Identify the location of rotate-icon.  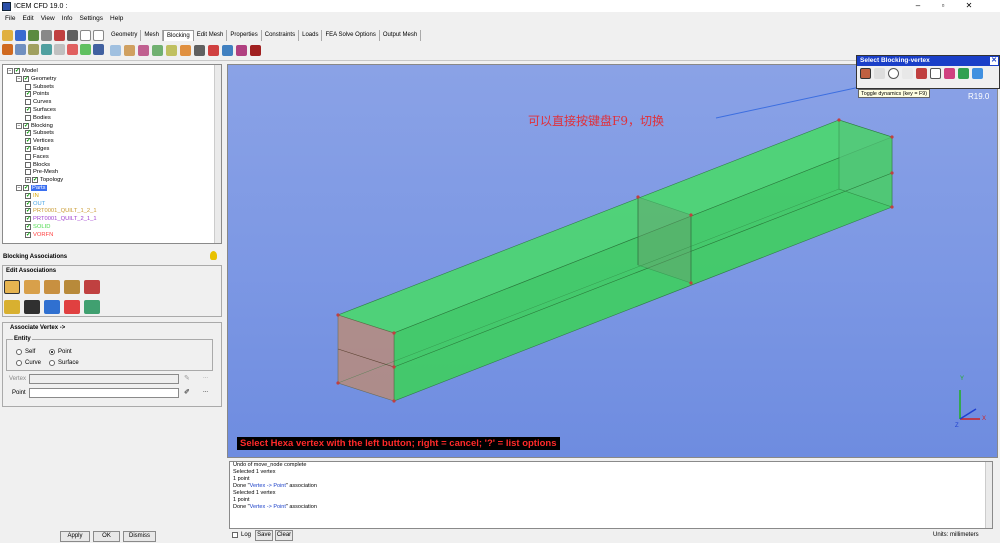
(46, 49).